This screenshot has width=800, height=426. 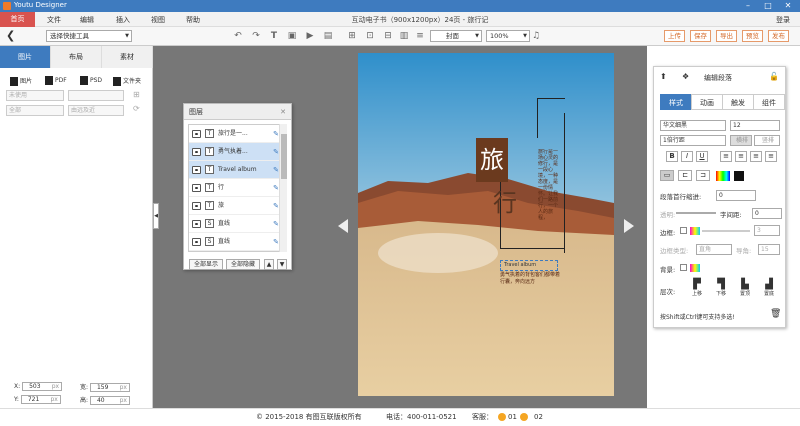 What do you see at coordinates (256, 36) in the screenshot?
I see `redo-icon: ↷` at bounding box center [256, 36].